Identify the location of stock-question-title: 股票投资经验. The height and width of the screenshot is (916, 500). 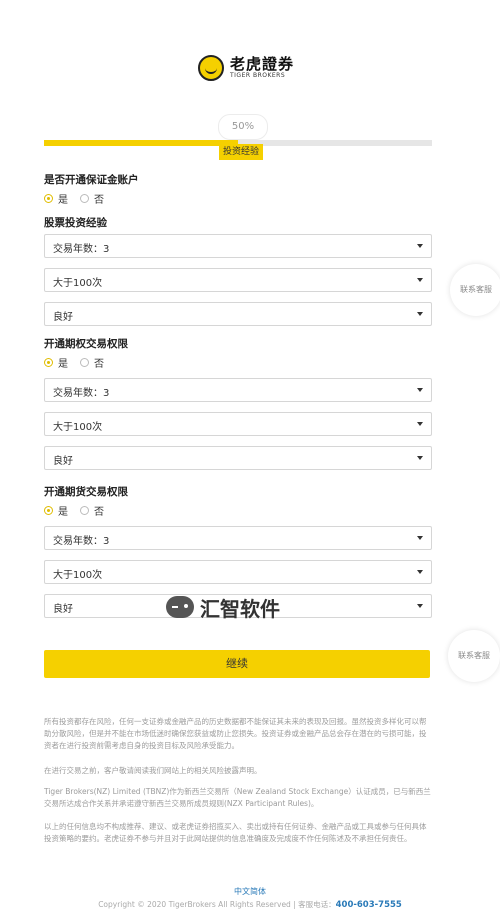
(75, 223).